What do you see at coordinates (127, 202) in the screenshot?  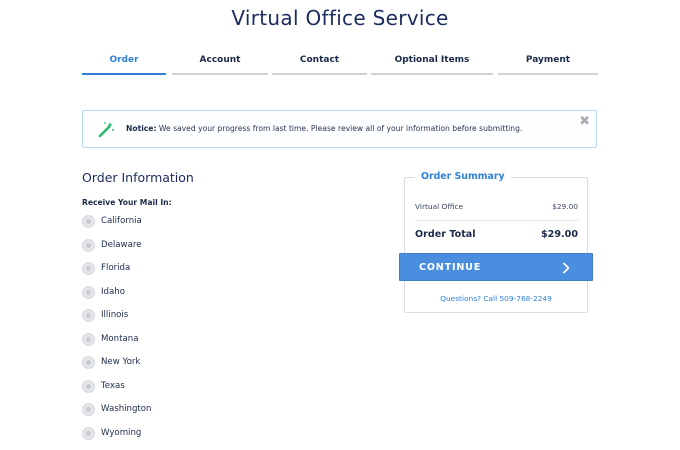 I see `mail-location-label: Receive Your Mail In:` at bounding box center [127, 202].